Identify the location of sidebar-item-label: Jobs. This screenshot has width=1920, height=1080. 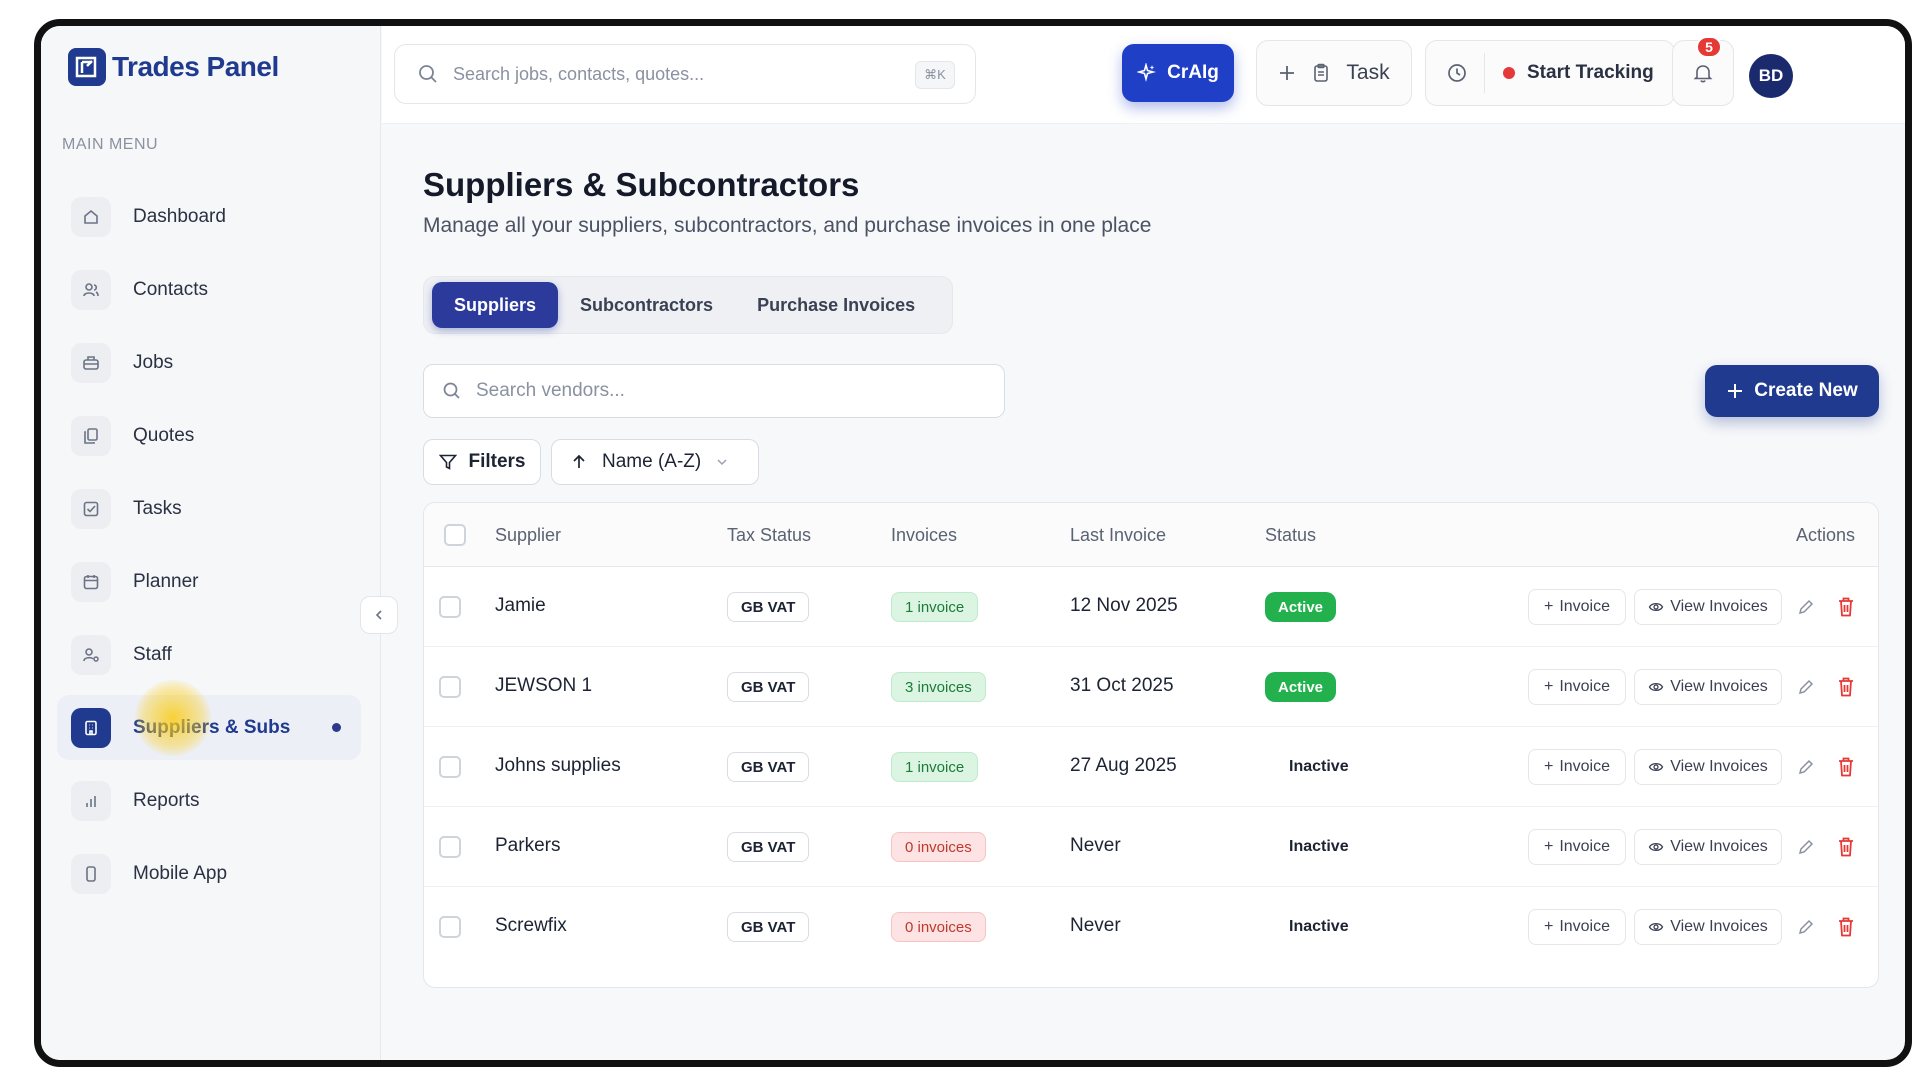
(153, 362).